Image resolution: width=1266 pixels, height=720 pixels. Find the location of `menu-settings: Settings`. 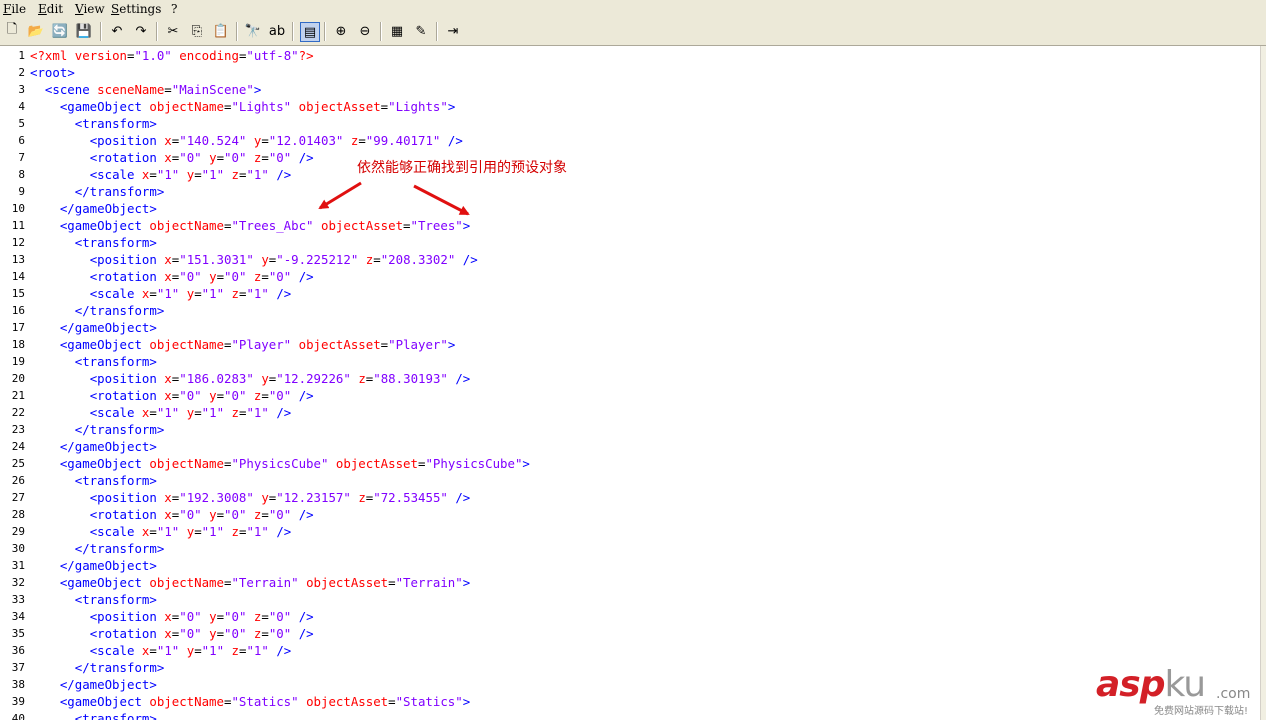

menu-settings: Settings is located at coordinates (136, 9).